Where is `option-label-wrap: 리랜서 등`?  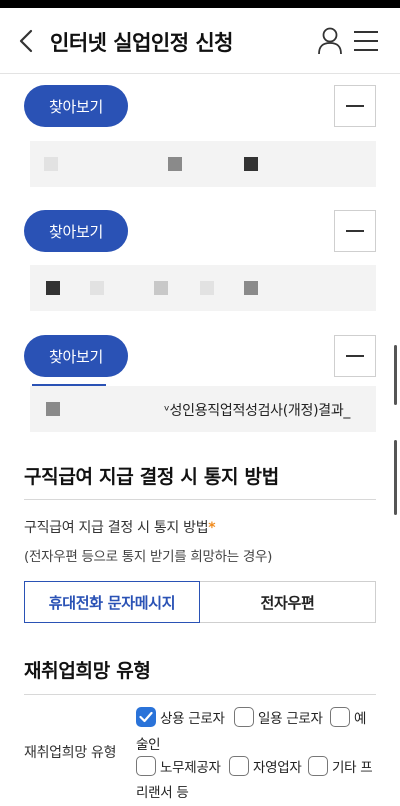
option-label-wrap: 리랜서 등 is located at coordinates (162, 793).